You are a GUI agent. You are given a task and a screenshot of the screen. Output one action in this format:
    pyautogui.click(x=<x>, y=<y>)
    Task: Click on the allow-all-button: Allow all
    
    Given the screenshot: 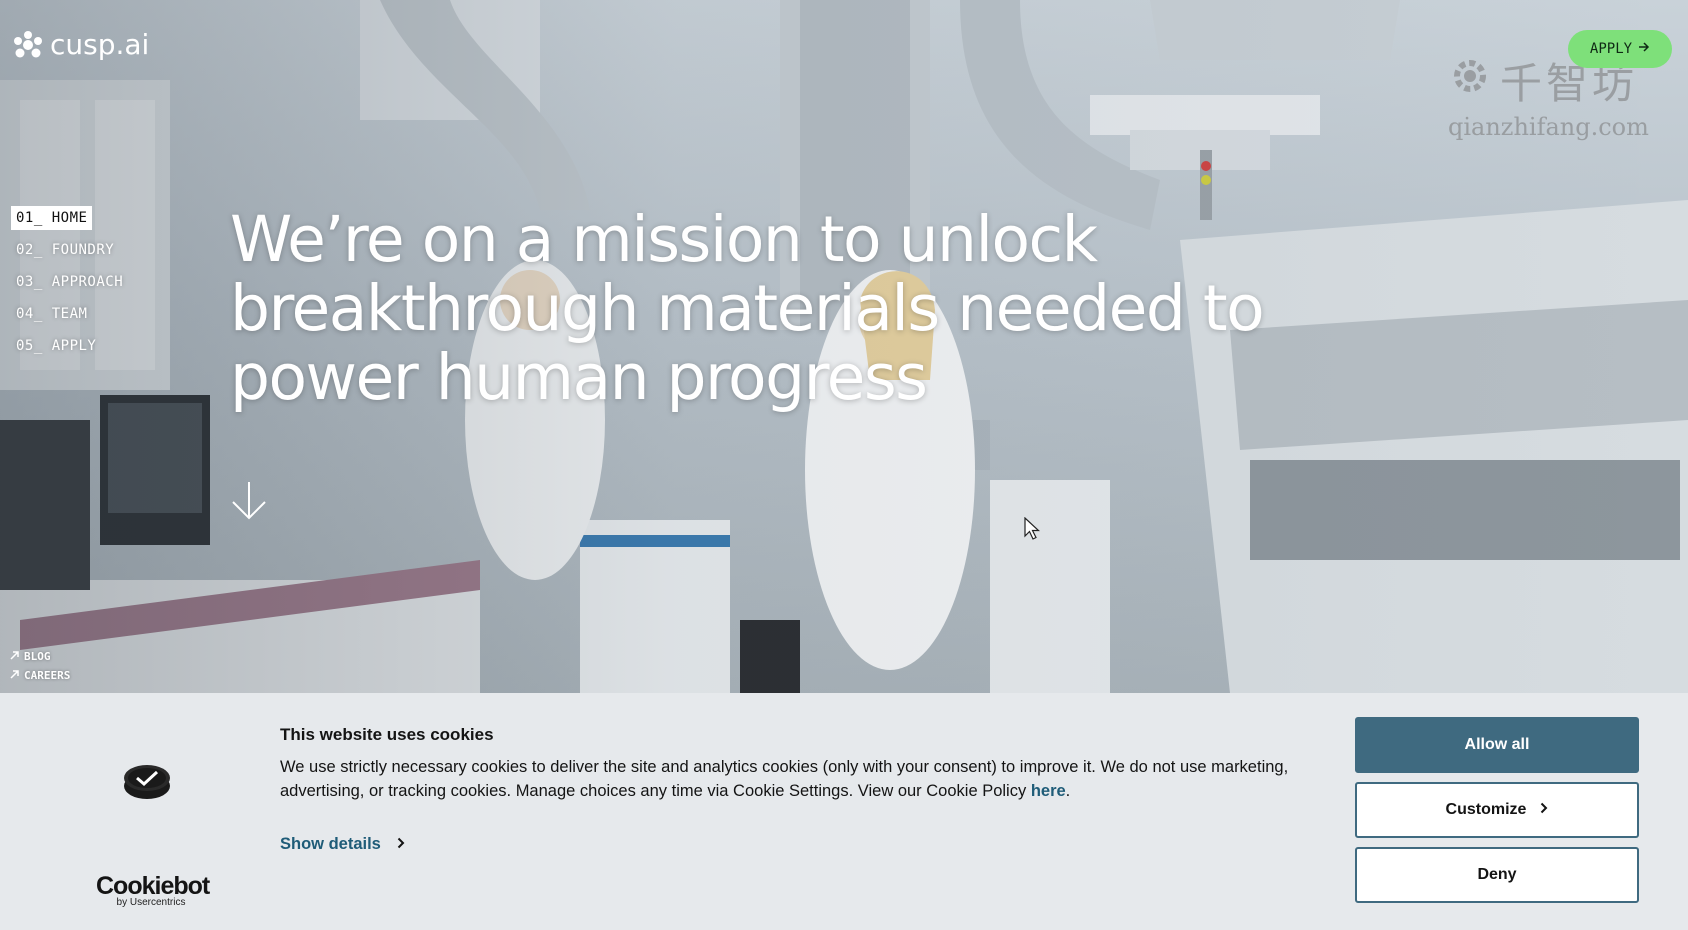 What is the action you would take?
    pyautogui.click(x=1497, y=745)
    